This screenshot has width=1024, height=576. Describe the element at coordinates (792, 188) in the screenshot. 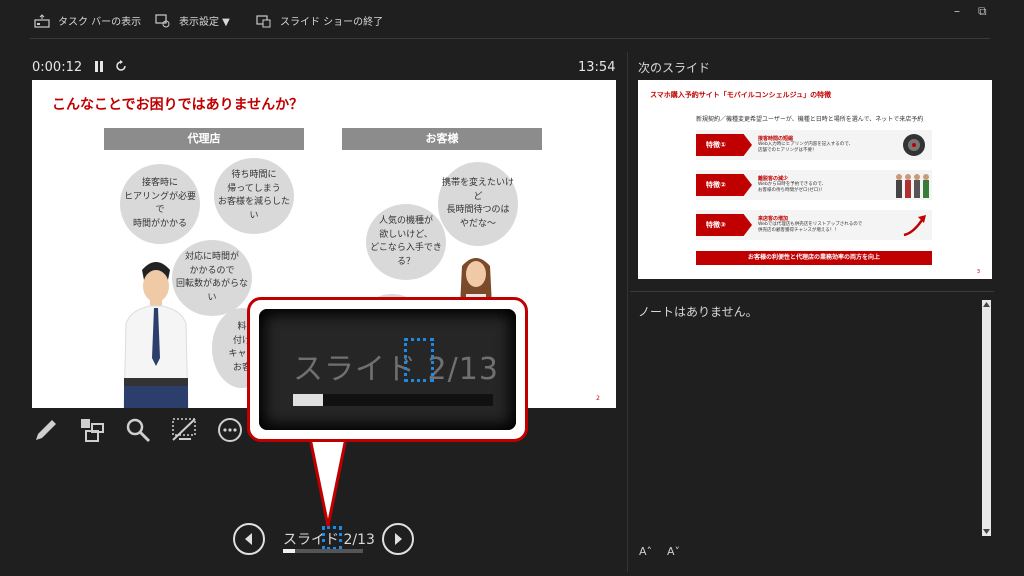

I see `feature-description: Webから日時を予約できるので、 お客様の待ち時間がゼロ(ゼロ)！` at that location.